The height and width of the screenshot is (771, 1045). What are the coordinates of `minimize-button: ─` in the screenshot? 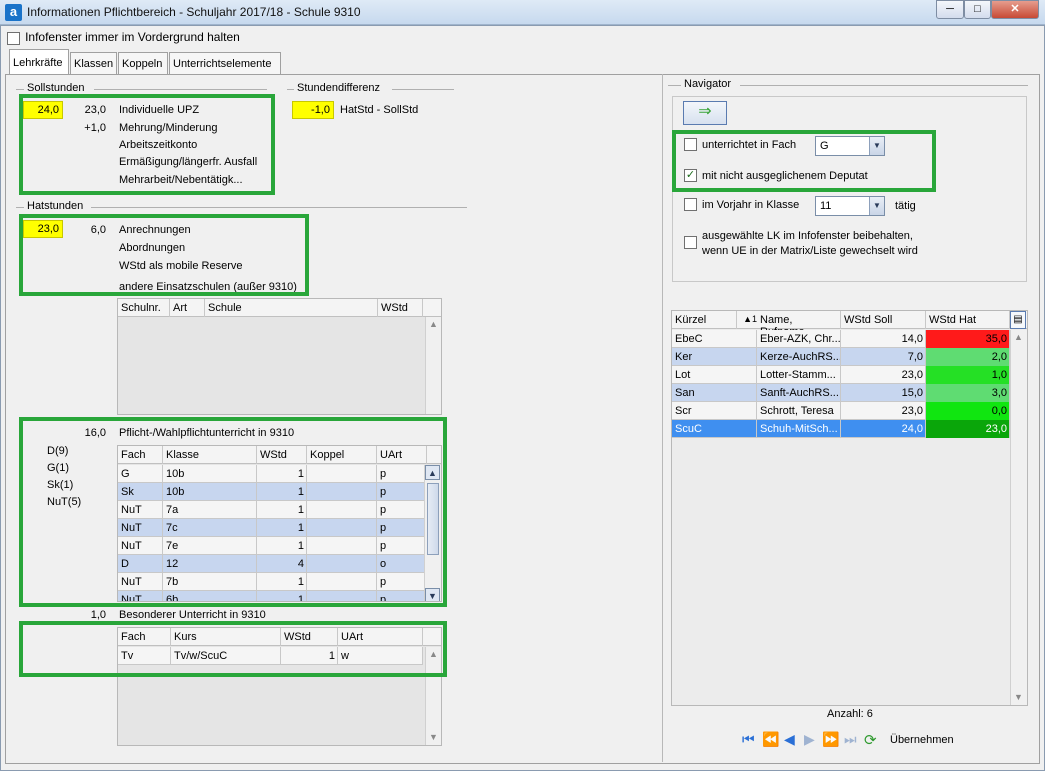 It's located at (950, 9).